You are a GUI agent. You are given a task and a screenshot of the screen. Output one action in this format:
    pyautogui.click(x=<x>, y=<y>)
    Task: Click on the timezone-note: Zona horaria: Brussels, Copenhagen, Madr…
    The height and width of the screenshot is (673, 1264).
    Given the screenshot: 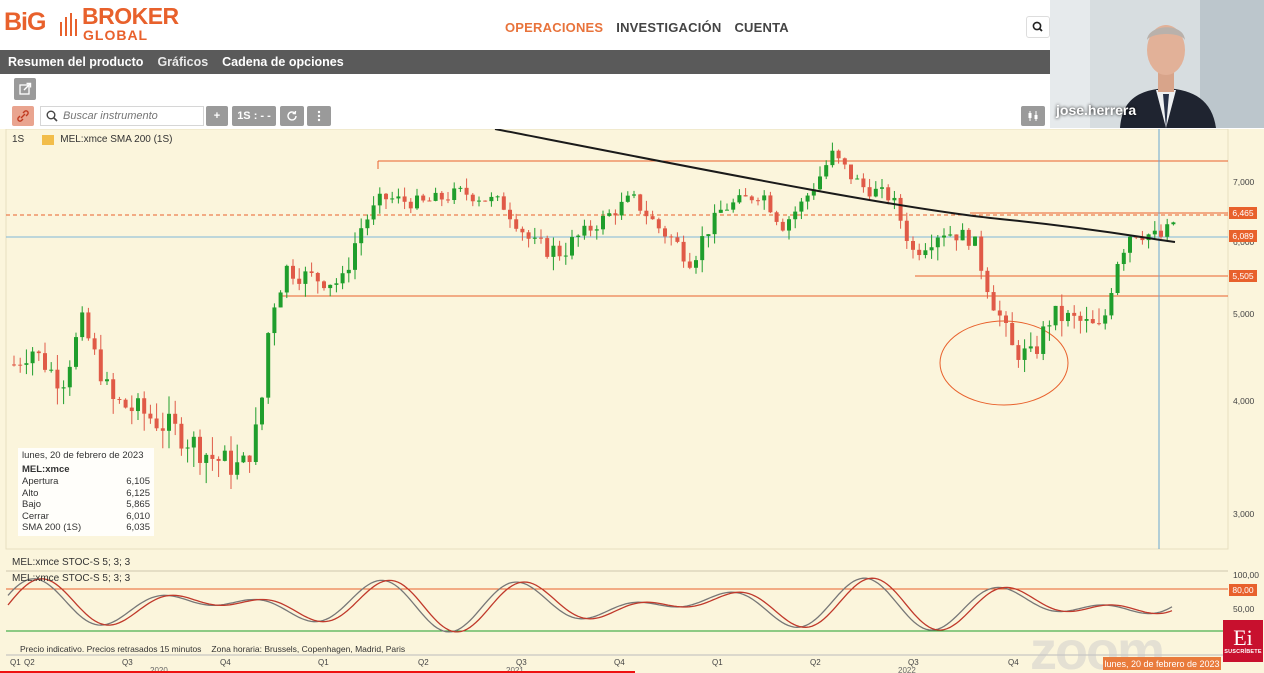 What is the action you would take?
    pyautogui.click(x=308, y=649)
    